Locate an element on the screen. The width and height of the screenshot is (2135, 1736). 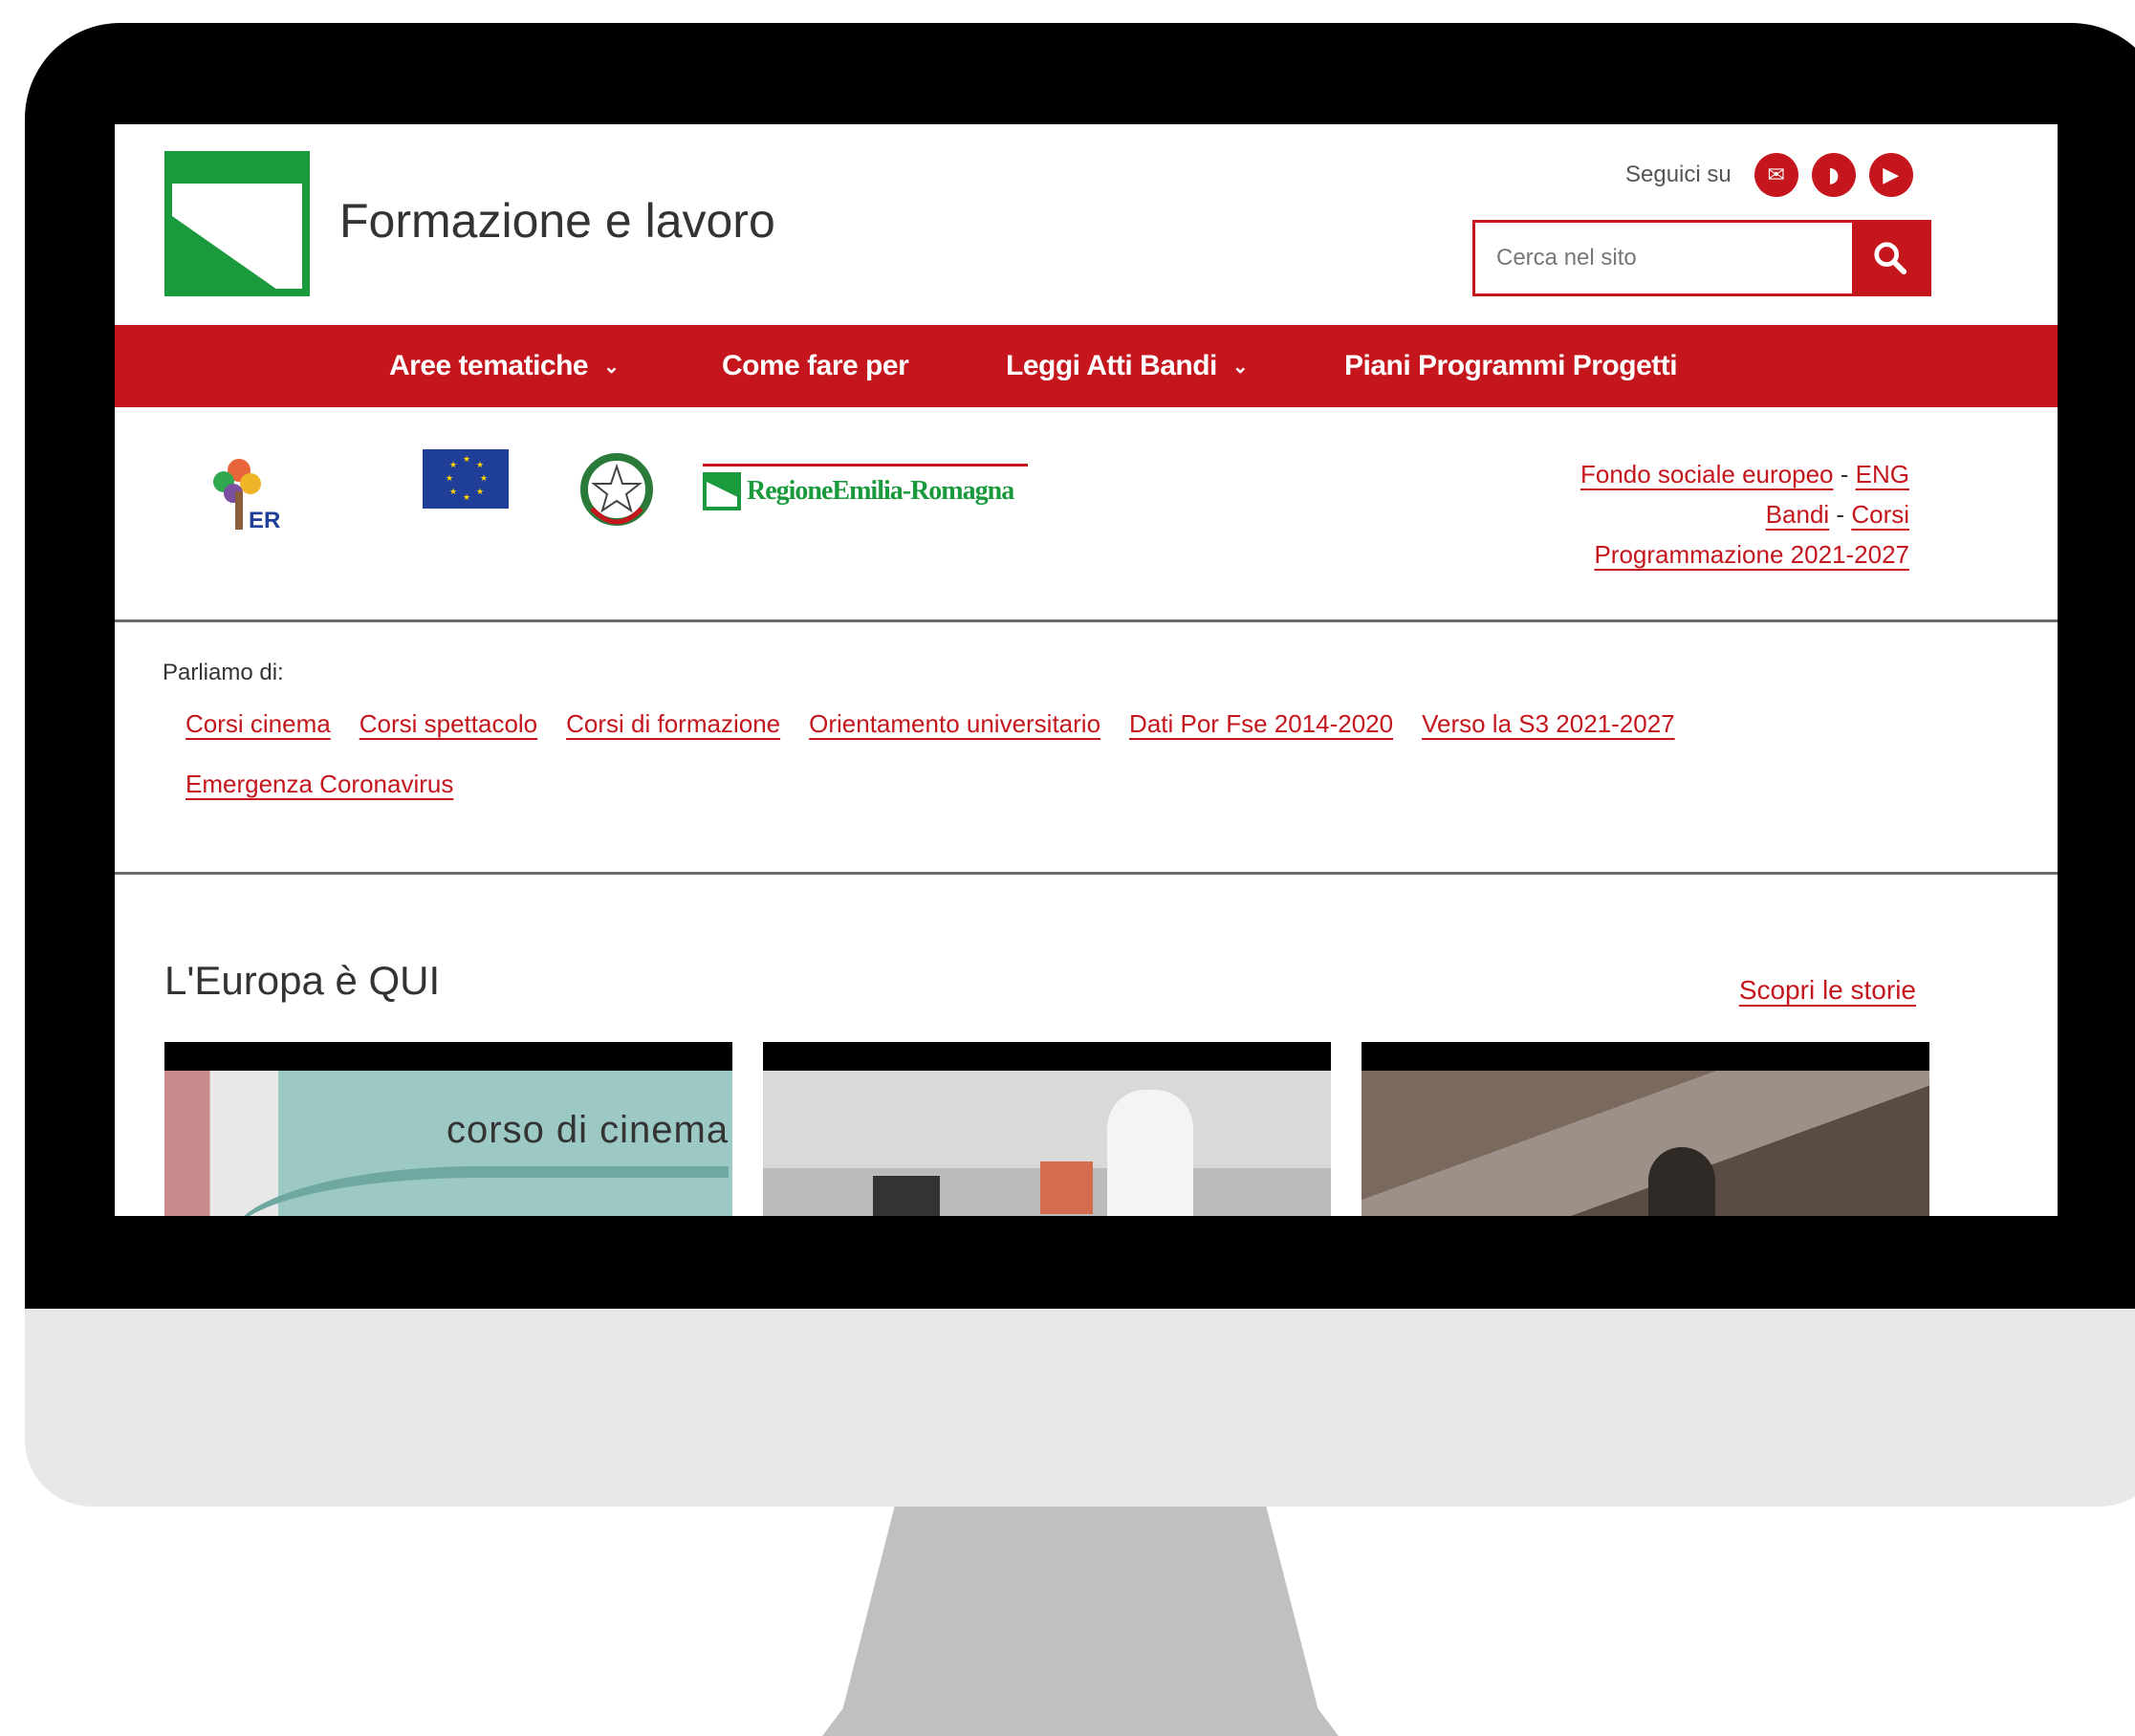
link-corsi: Corsi is located at coordinates (1880, 514).